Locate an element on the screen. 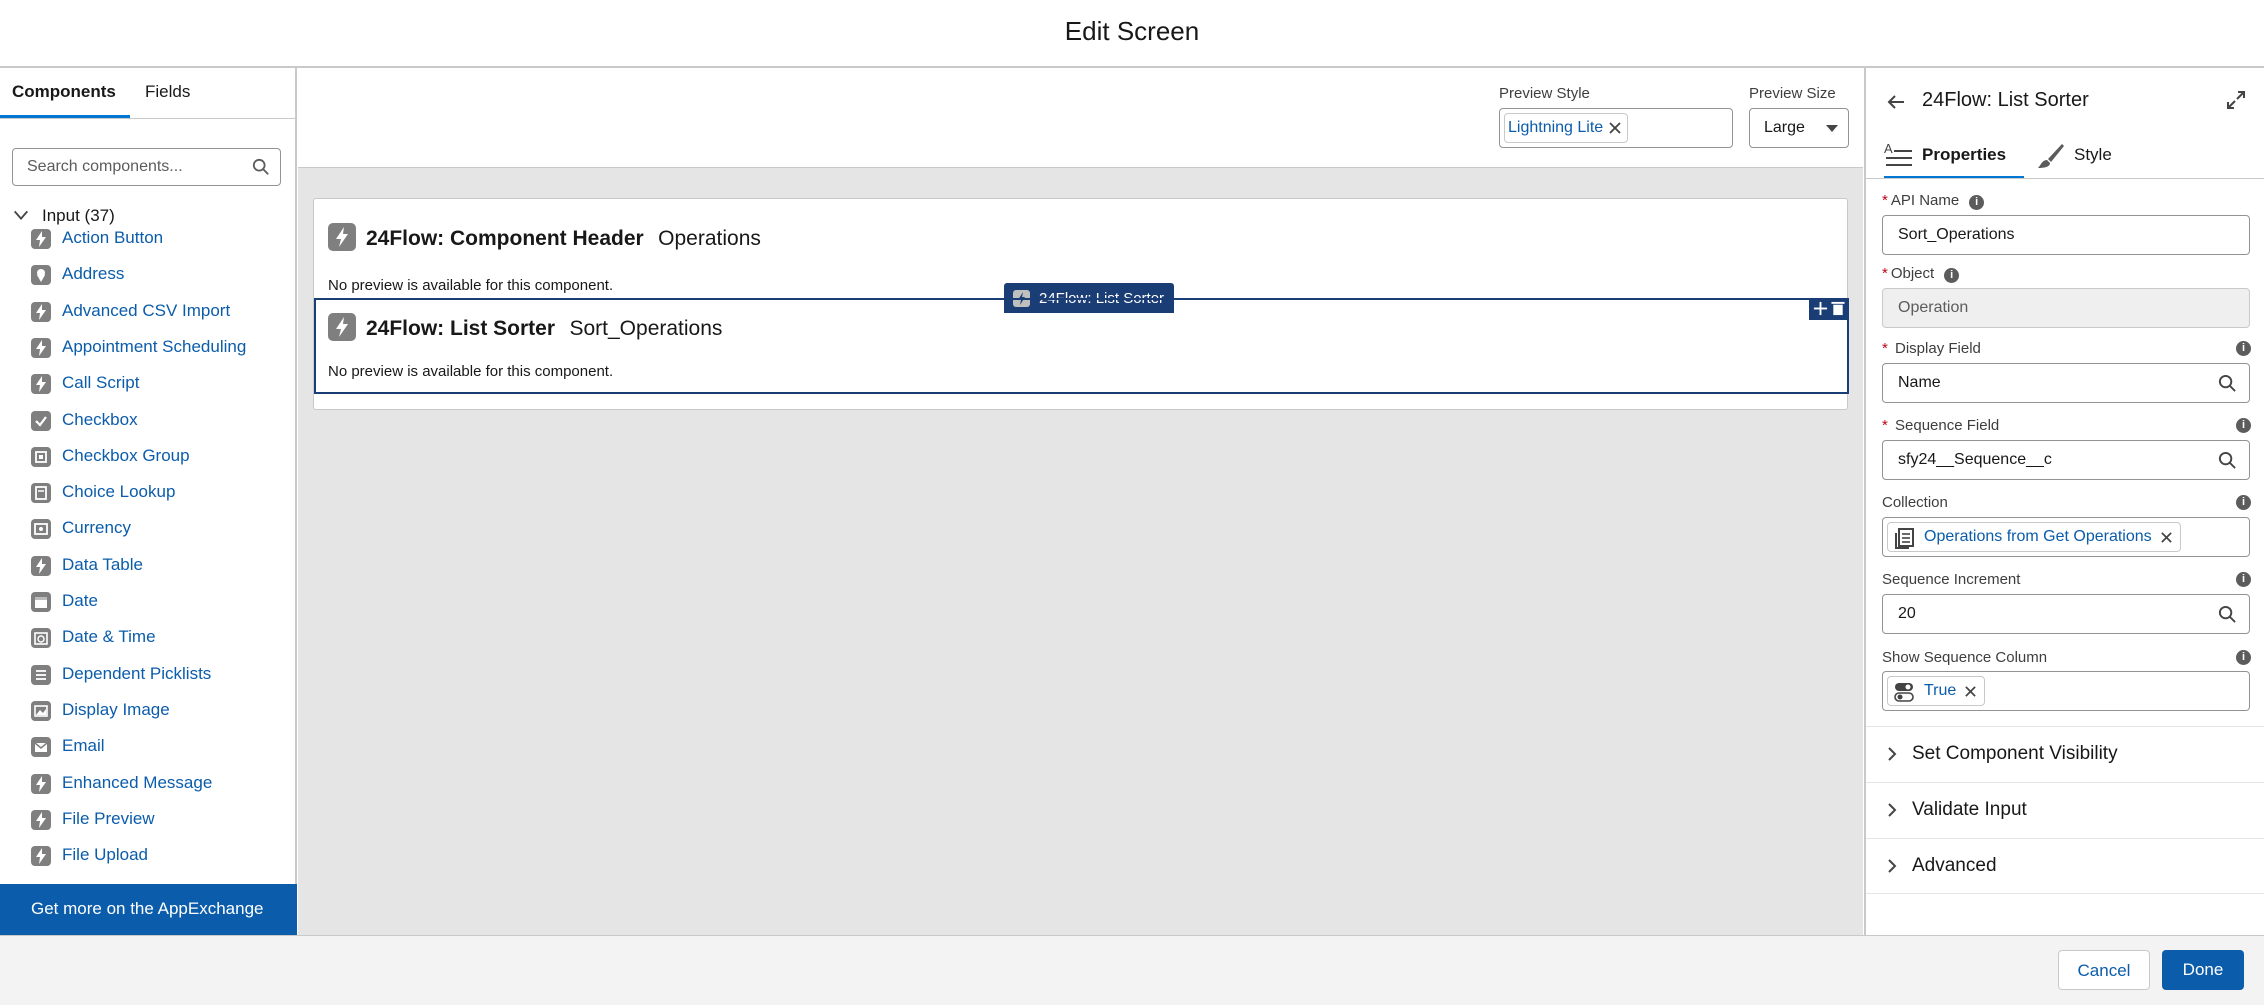  show-sequence-column-input: True is located at coordinates (2066, 691).